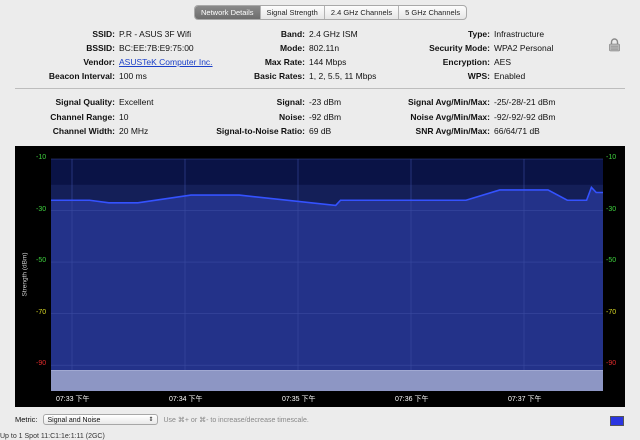 The height and width of the screenshot is (440, 640). I want to click on ssid-value: P.R - ASUS 3F Wifi, so click(155, 34).